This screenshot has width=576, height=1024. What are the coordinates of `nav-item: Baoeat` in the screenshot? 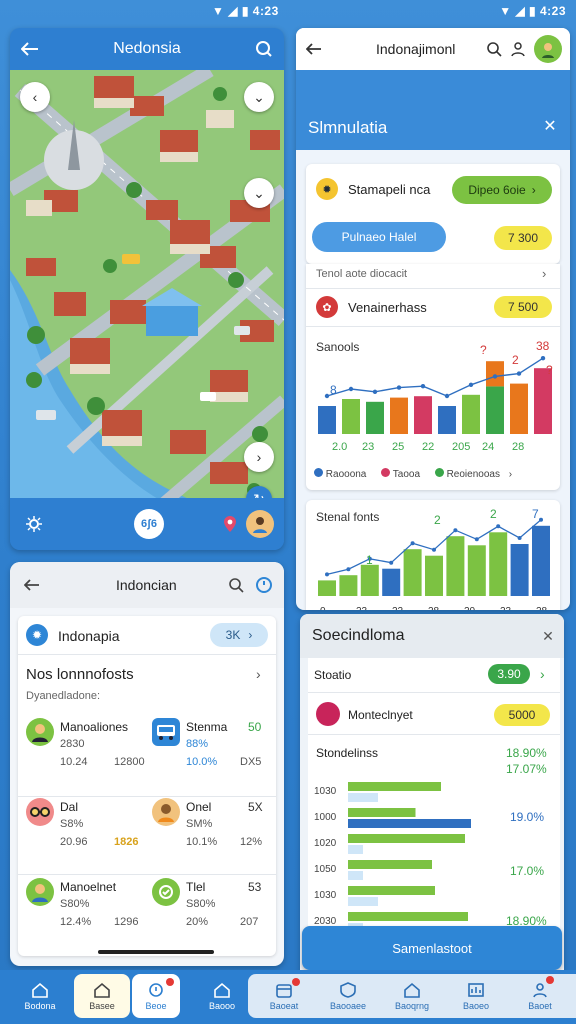 It's located at (284, 996).